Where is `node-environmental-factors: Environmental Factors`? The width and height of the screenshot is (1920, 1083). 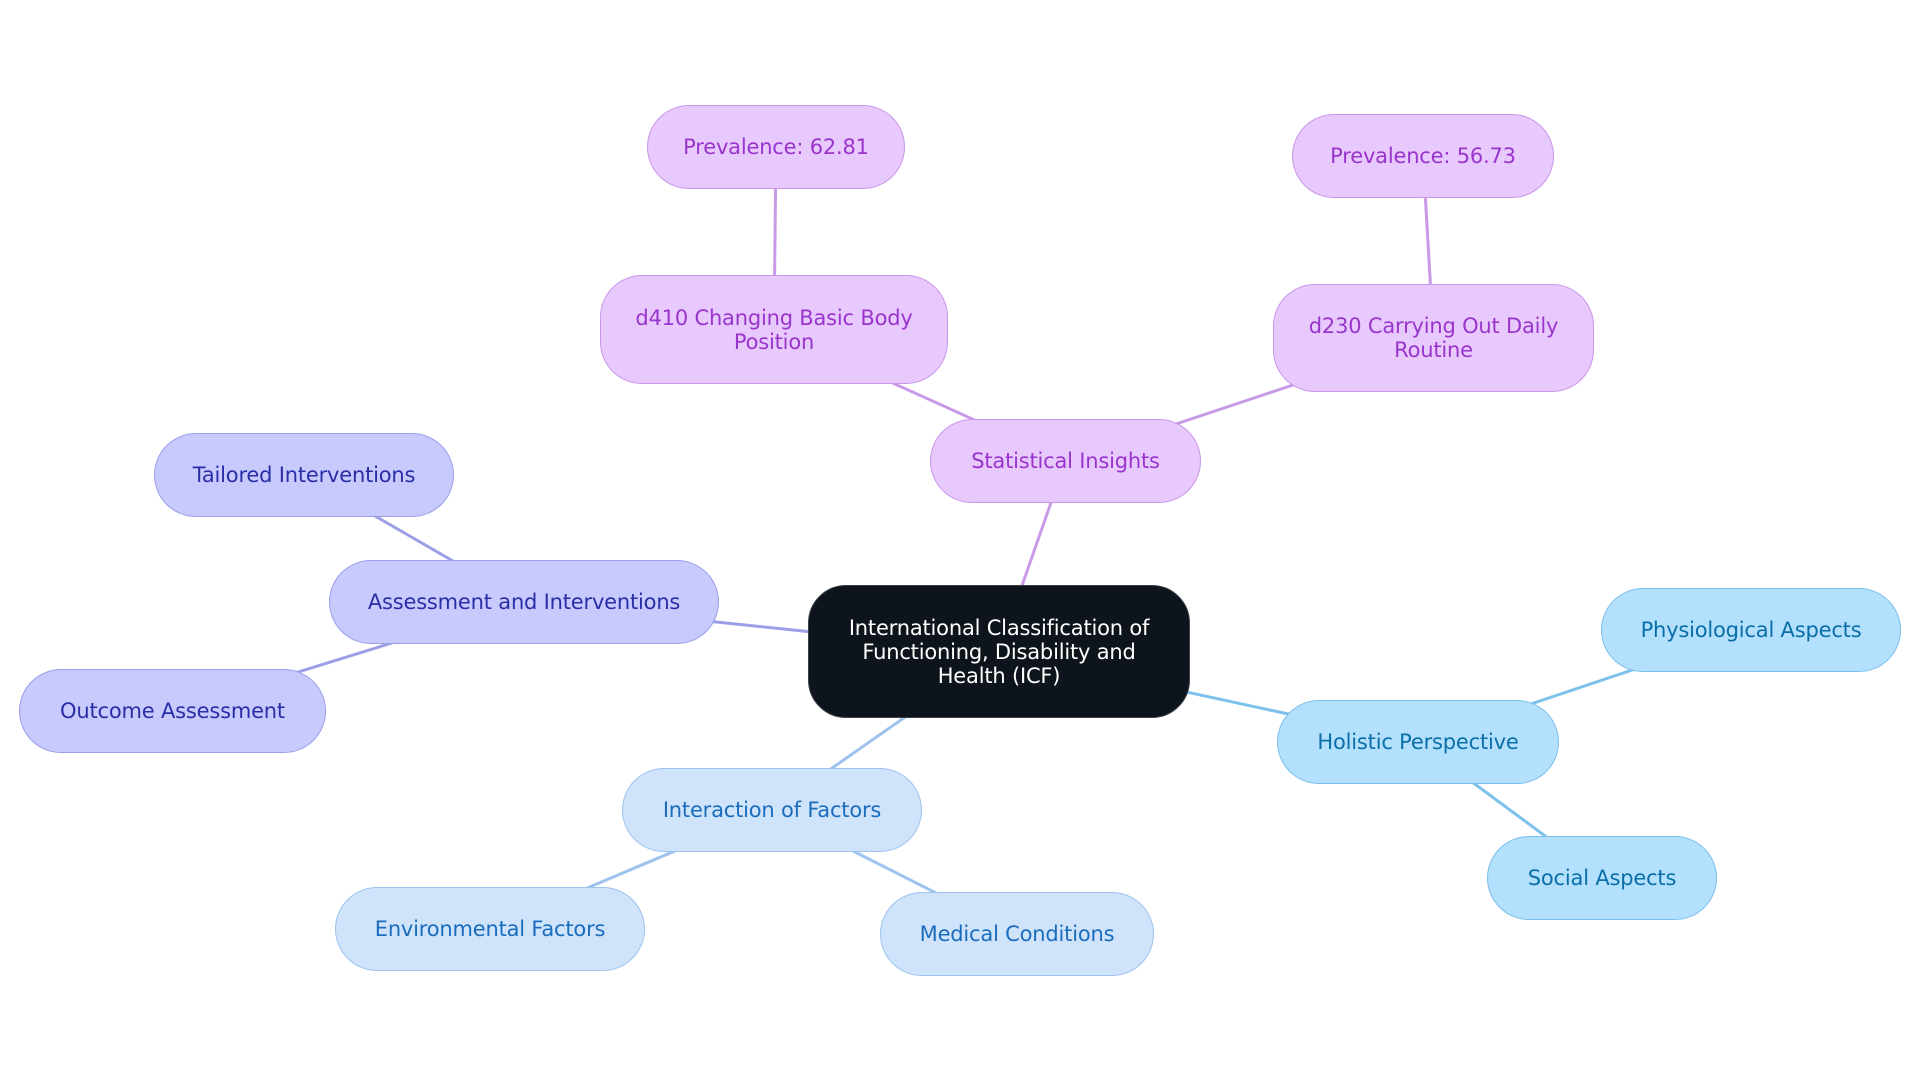 node-environmental-factors: Environmental Factors is located at coordinates (490, 929).